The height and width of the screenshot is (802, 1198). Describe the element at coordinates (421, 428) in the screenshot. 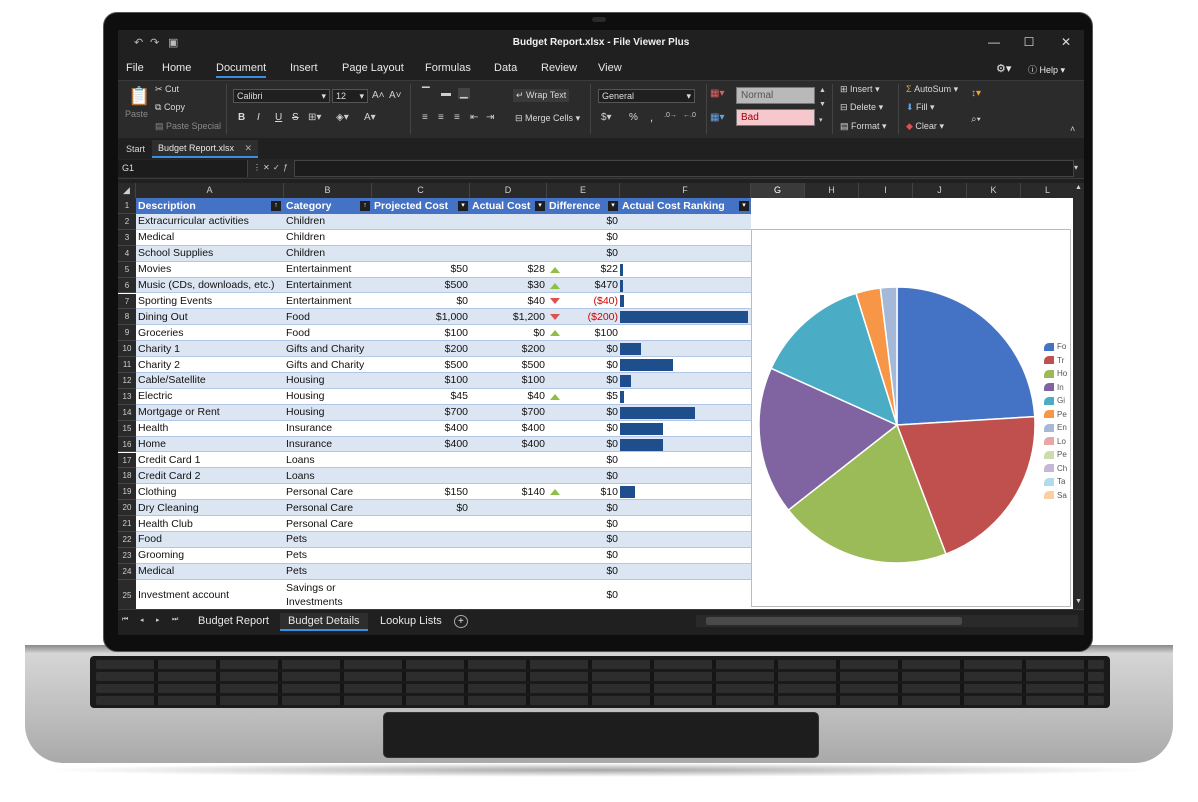

I see `cell-projected-cost: $400` at that location.